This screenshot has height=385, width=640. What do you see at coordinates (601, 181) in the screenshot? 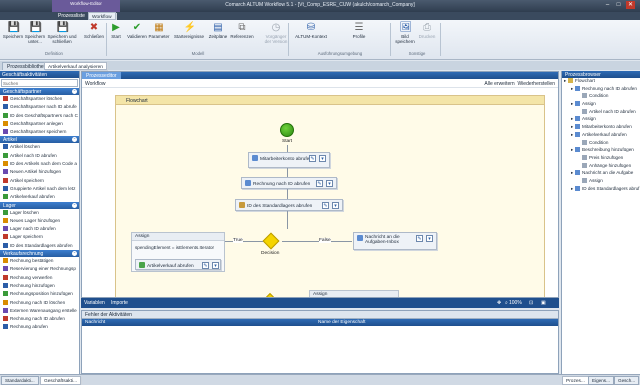
I see `tree-node: Assign` at bounding box center [601, 181].